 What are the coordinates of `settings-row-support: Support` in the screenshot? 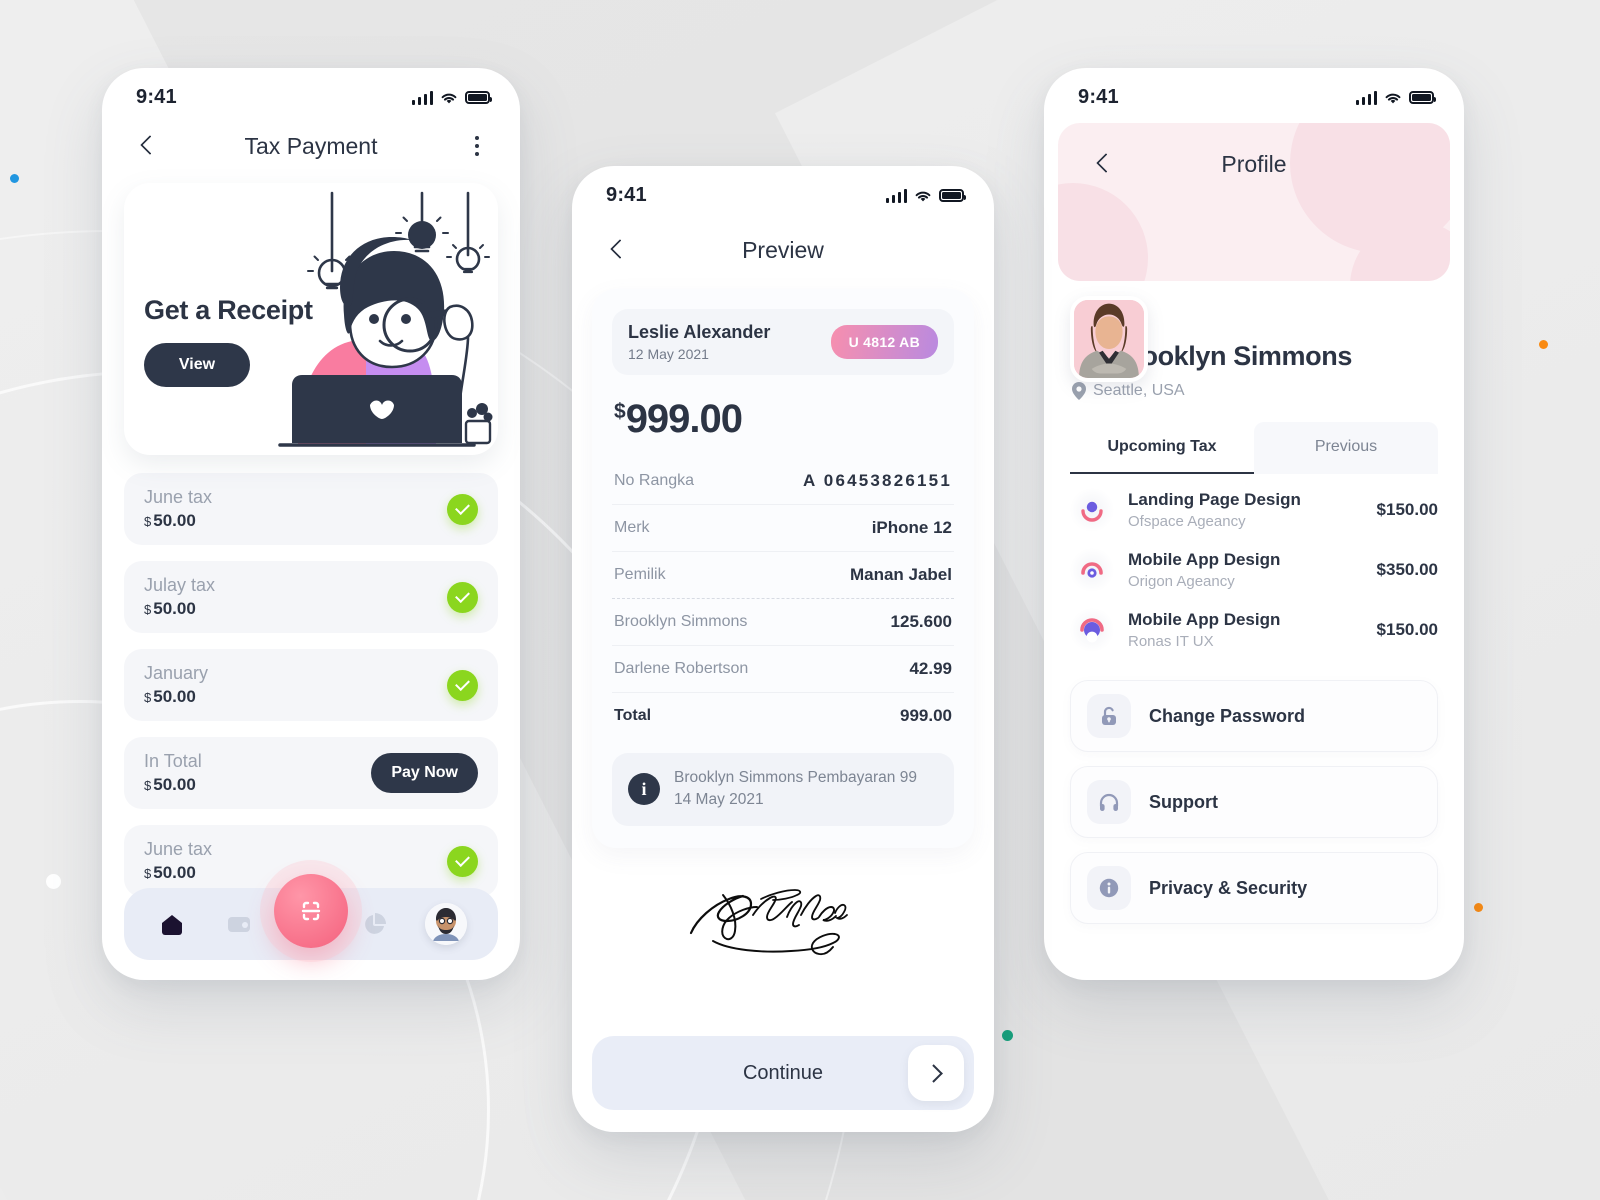 It's located at (1254, 802).